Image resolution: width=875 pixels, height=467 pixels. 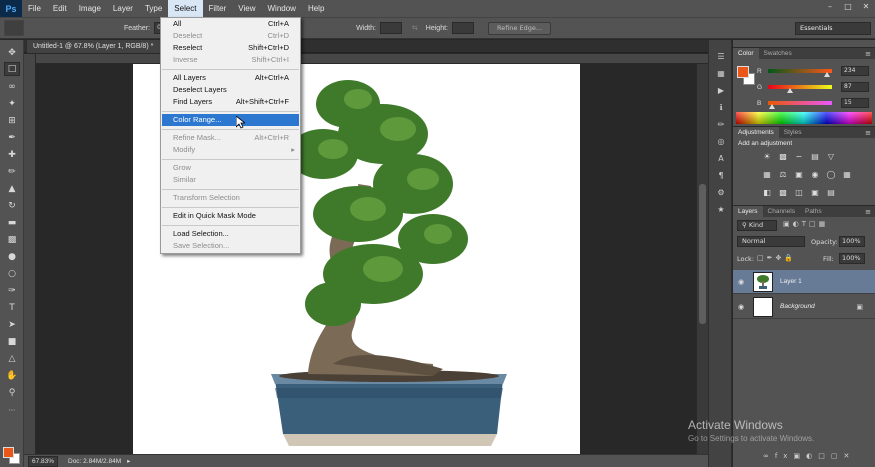 I want to click on exposure-icon: ▤, so click(x=815, y=156).